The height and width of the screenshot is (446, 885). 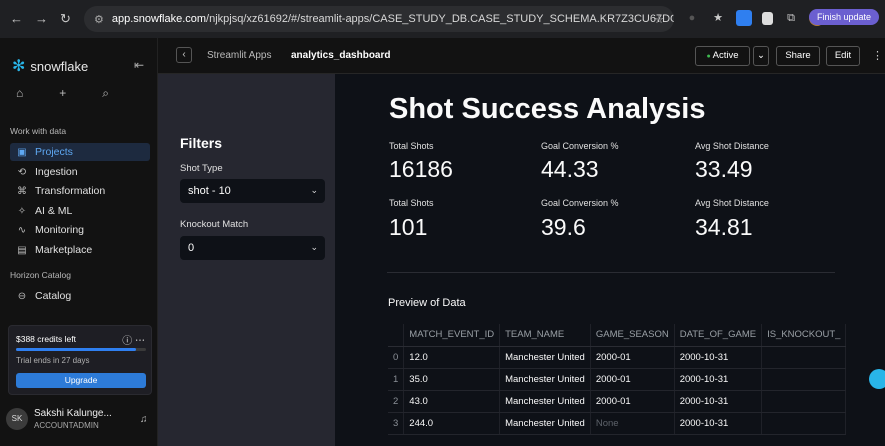 I want to click on help-fab-button, so click(x=877, y=379).